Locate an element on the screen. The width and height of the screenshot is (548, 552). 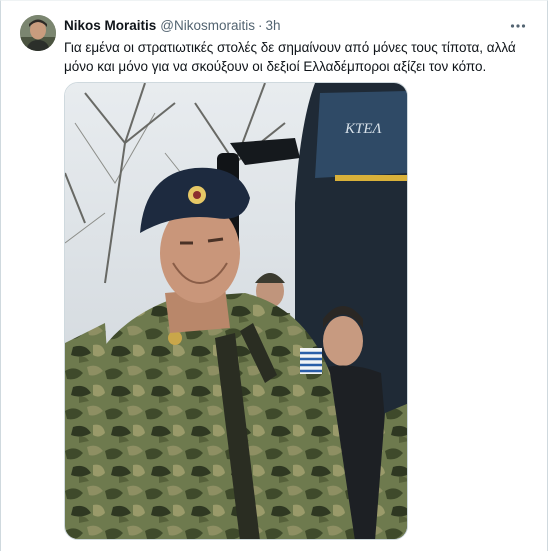
tweet-header: Nikos Moraitis @Nikosmoraitis · 3h is located at coordinates (172, 25).